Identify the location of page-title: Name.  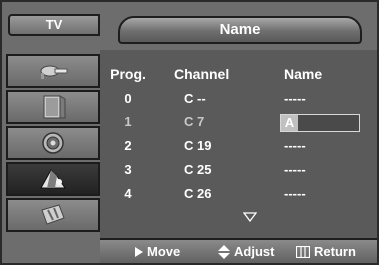
(240, 30).